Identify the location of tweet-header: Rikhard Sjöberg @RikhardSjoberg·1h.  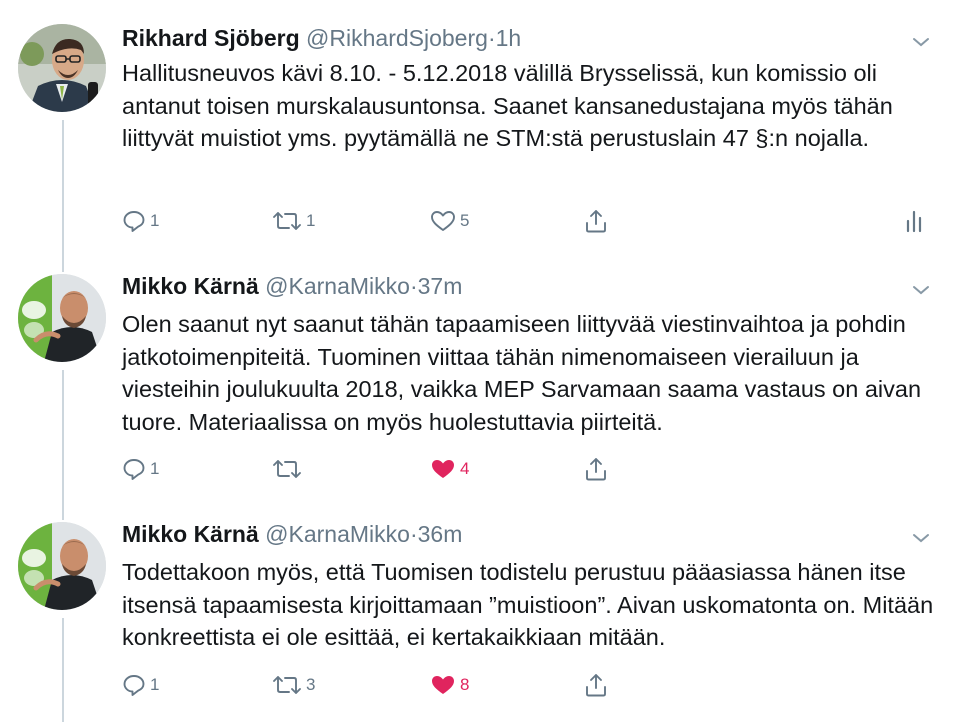
(321, 38).